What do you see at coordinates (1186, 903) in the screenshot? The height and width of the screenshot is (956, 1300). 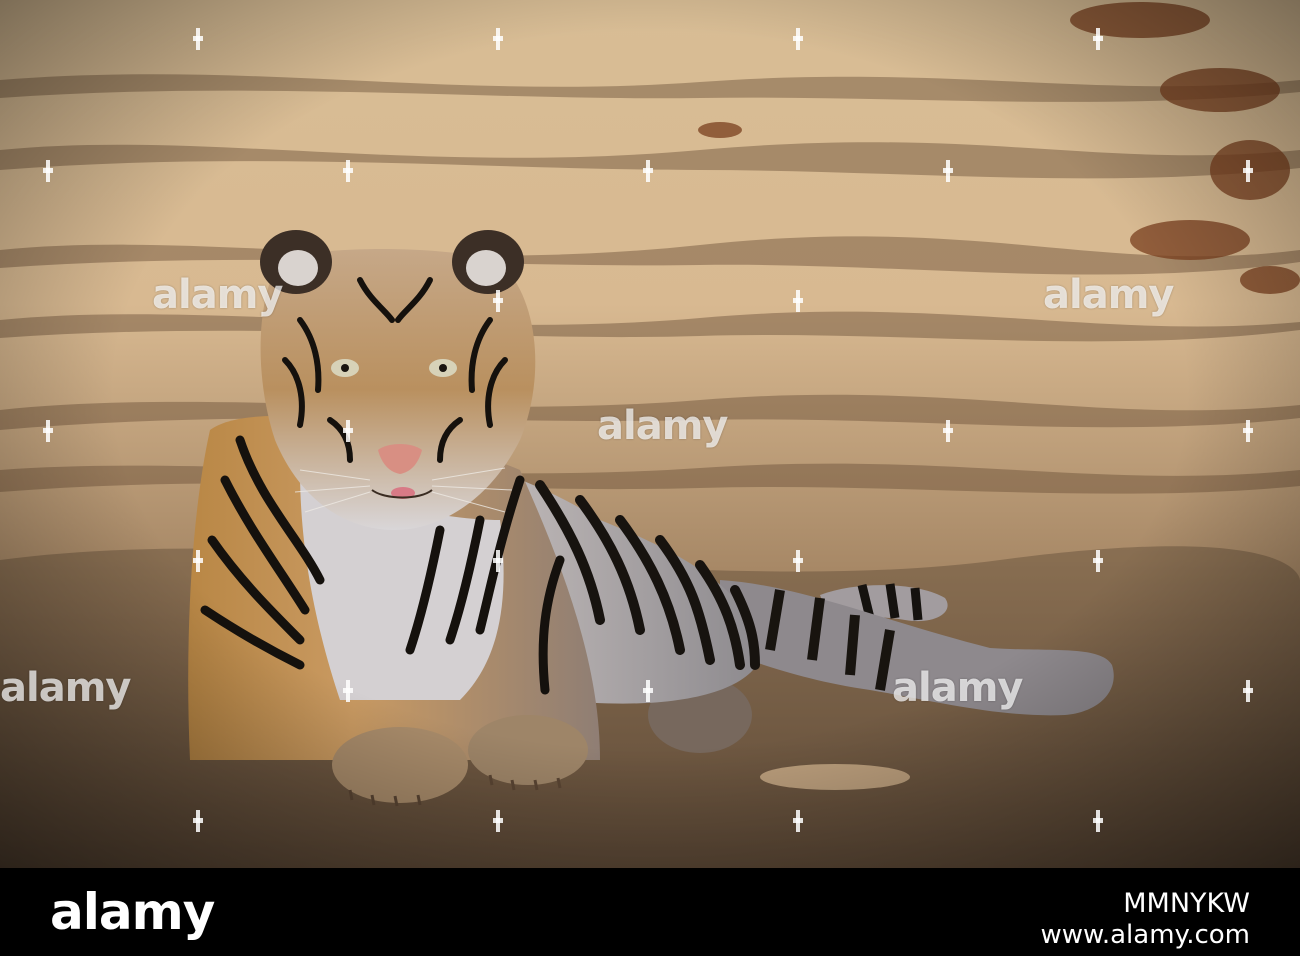 I see `image-id: MMNYKW` at bounding box center [1186, 903].